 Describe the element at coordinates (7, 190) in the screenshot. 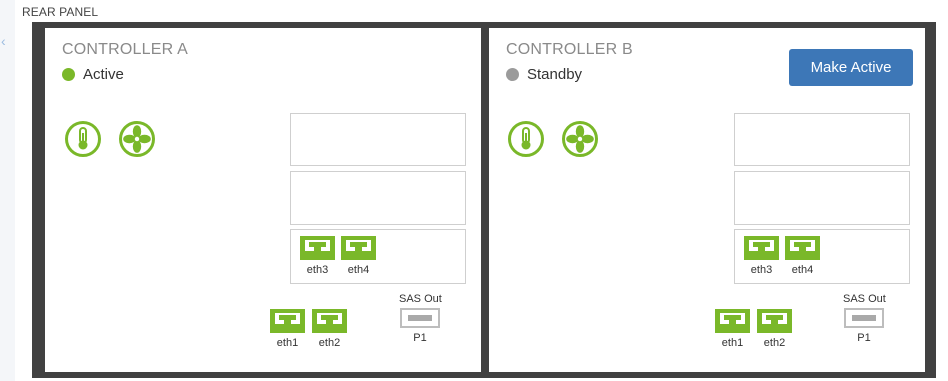

I see `left-sidebar-strip: ‹` at that location.